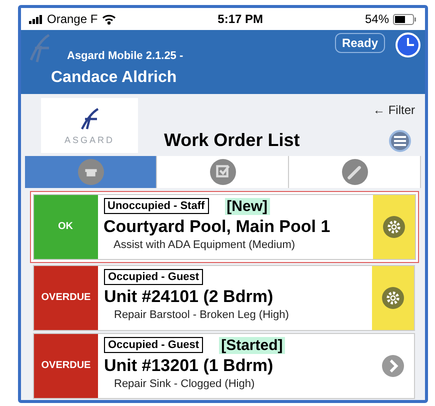 This screenshot has height=406, width=435. I want to click on chevron-icon, so click(393, 365).